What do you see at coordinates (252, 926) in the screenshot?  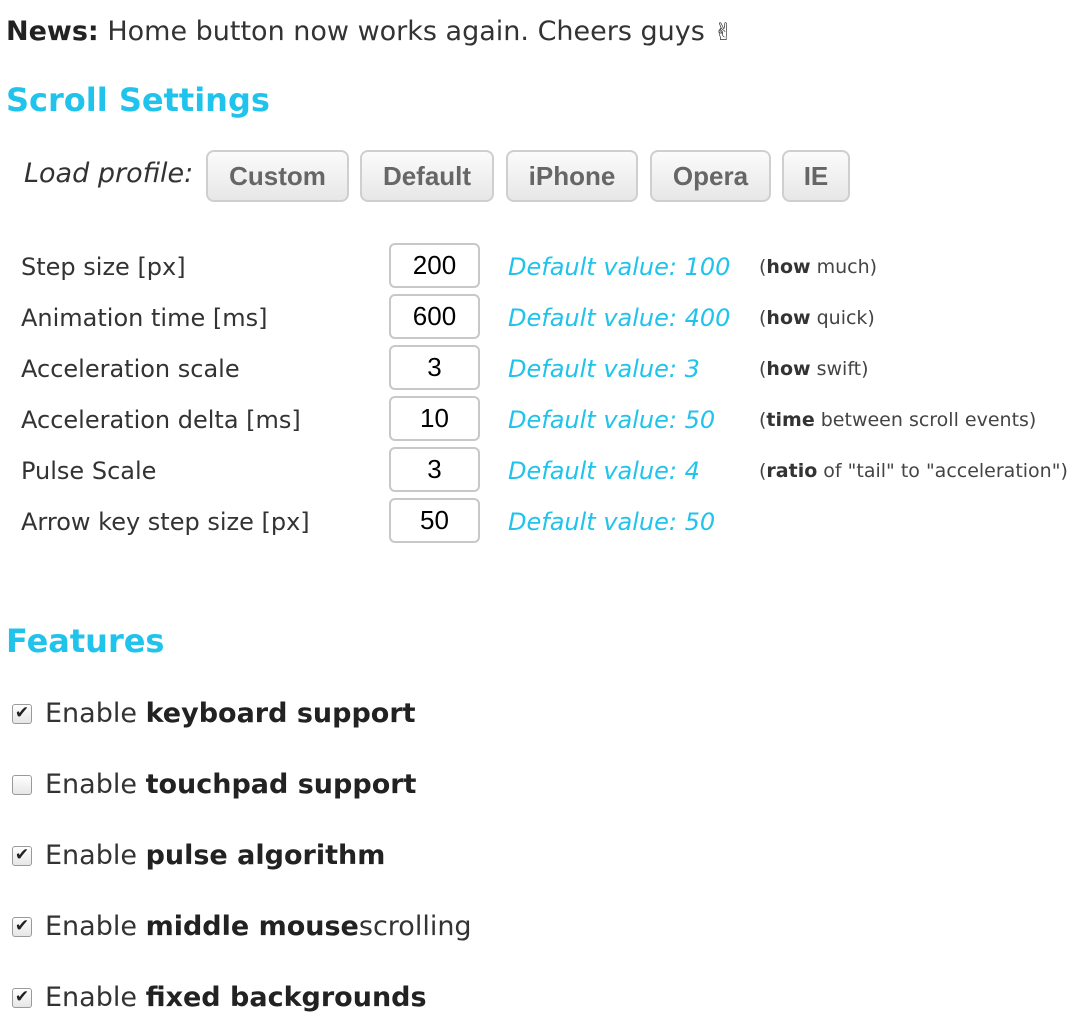 I see `feature-bold: middle mouse` at bounding box center [252, 926].